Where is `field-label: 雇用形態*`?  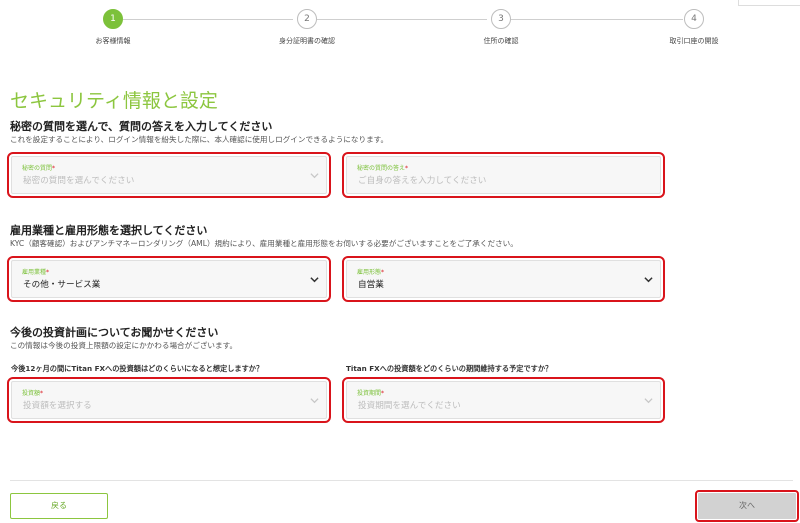 field-label: 雇用形態* is located at coordinates (371, 272).